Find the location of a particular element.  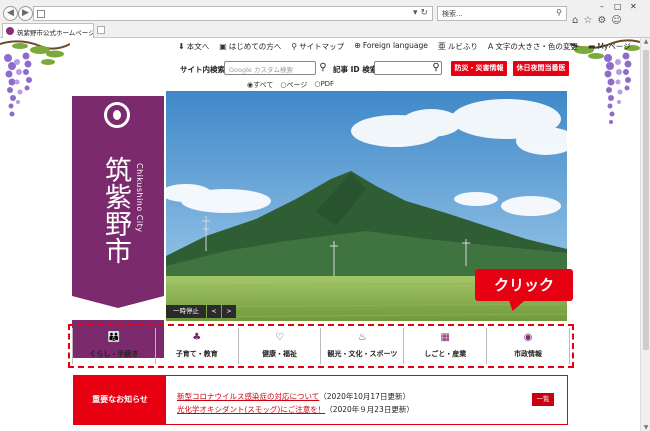

category-city-admin: ◉ 市政情報 is located at coordinates (528, 346).